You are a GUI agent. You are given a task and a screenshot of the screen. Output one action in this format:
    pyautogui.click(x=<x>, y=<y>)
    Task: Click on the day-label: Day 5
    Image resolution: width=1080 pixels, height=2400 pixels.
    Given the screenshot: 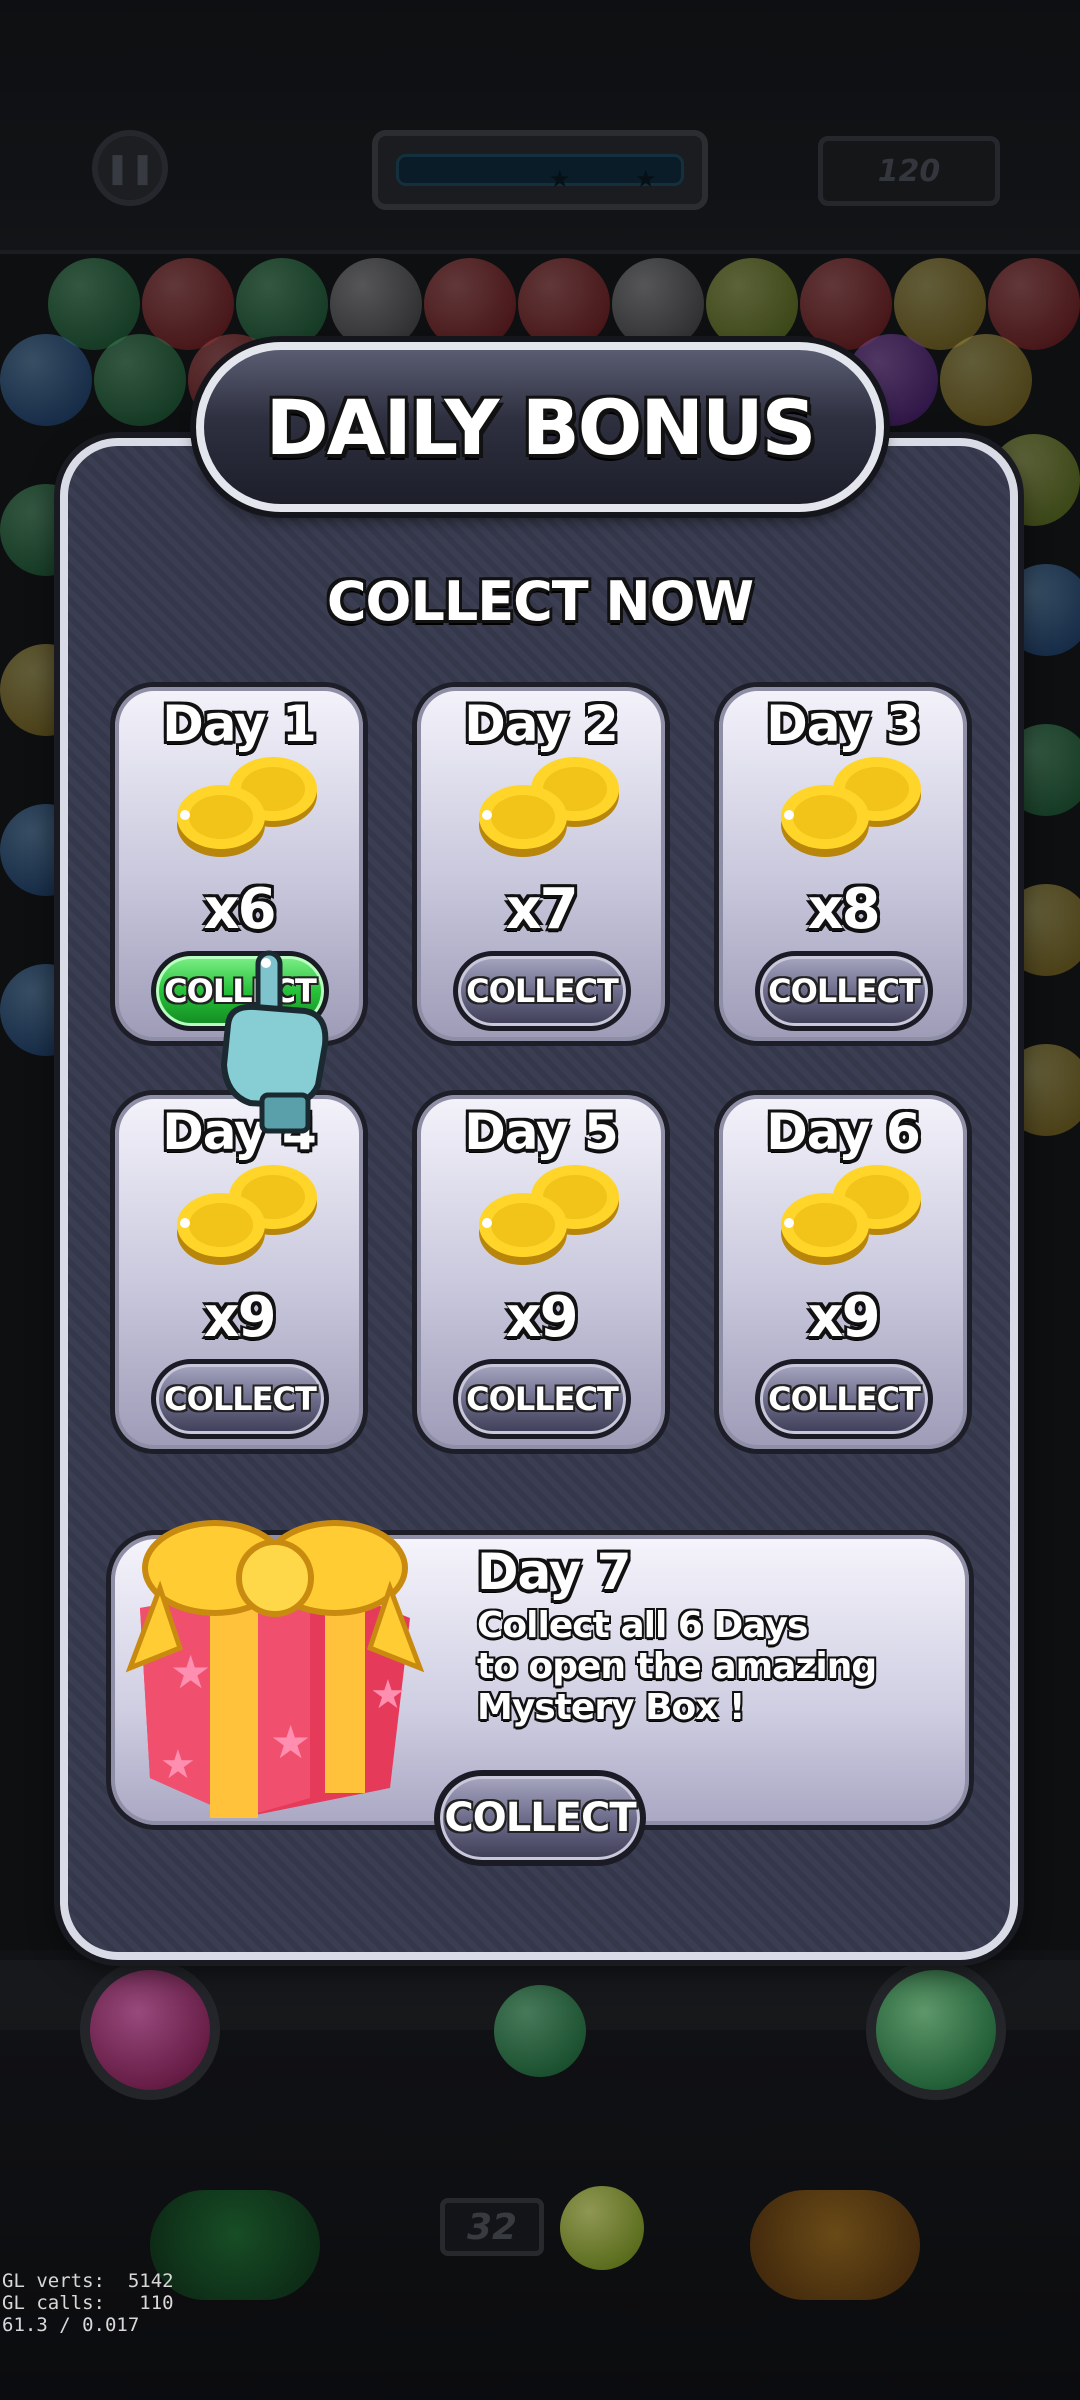 What is the action you would take?
    pyautogui.click(x=541, y=1132)
    